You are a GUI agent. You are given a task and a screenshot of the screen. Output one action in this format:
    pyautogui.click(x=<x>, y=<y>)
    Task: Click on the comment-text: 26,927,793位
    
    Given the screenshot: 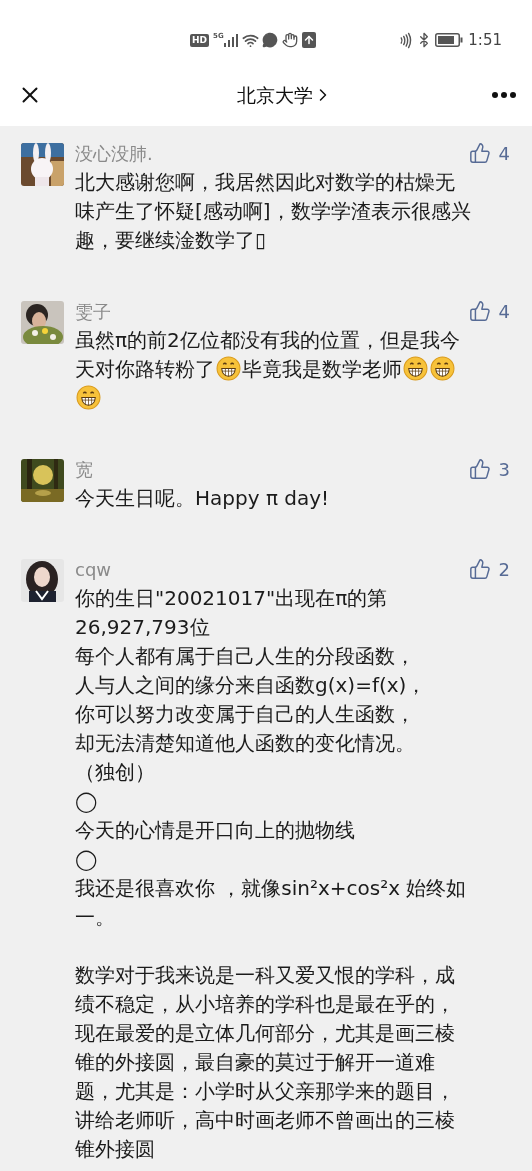 What is the action you would take?
    pyautogui.click(x=142, y=627)
    